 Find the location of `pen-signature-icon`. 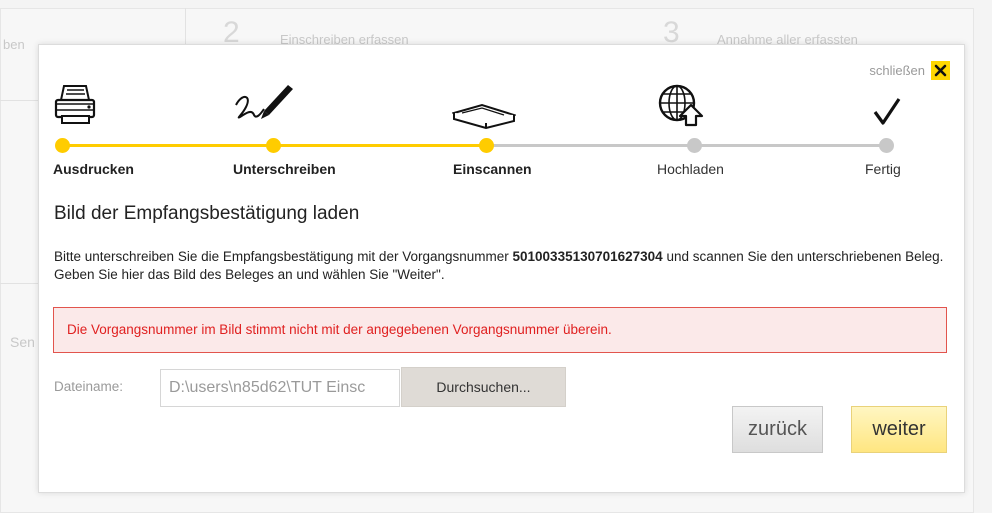

pen-signature-icon is located at coordinates (264, 102).